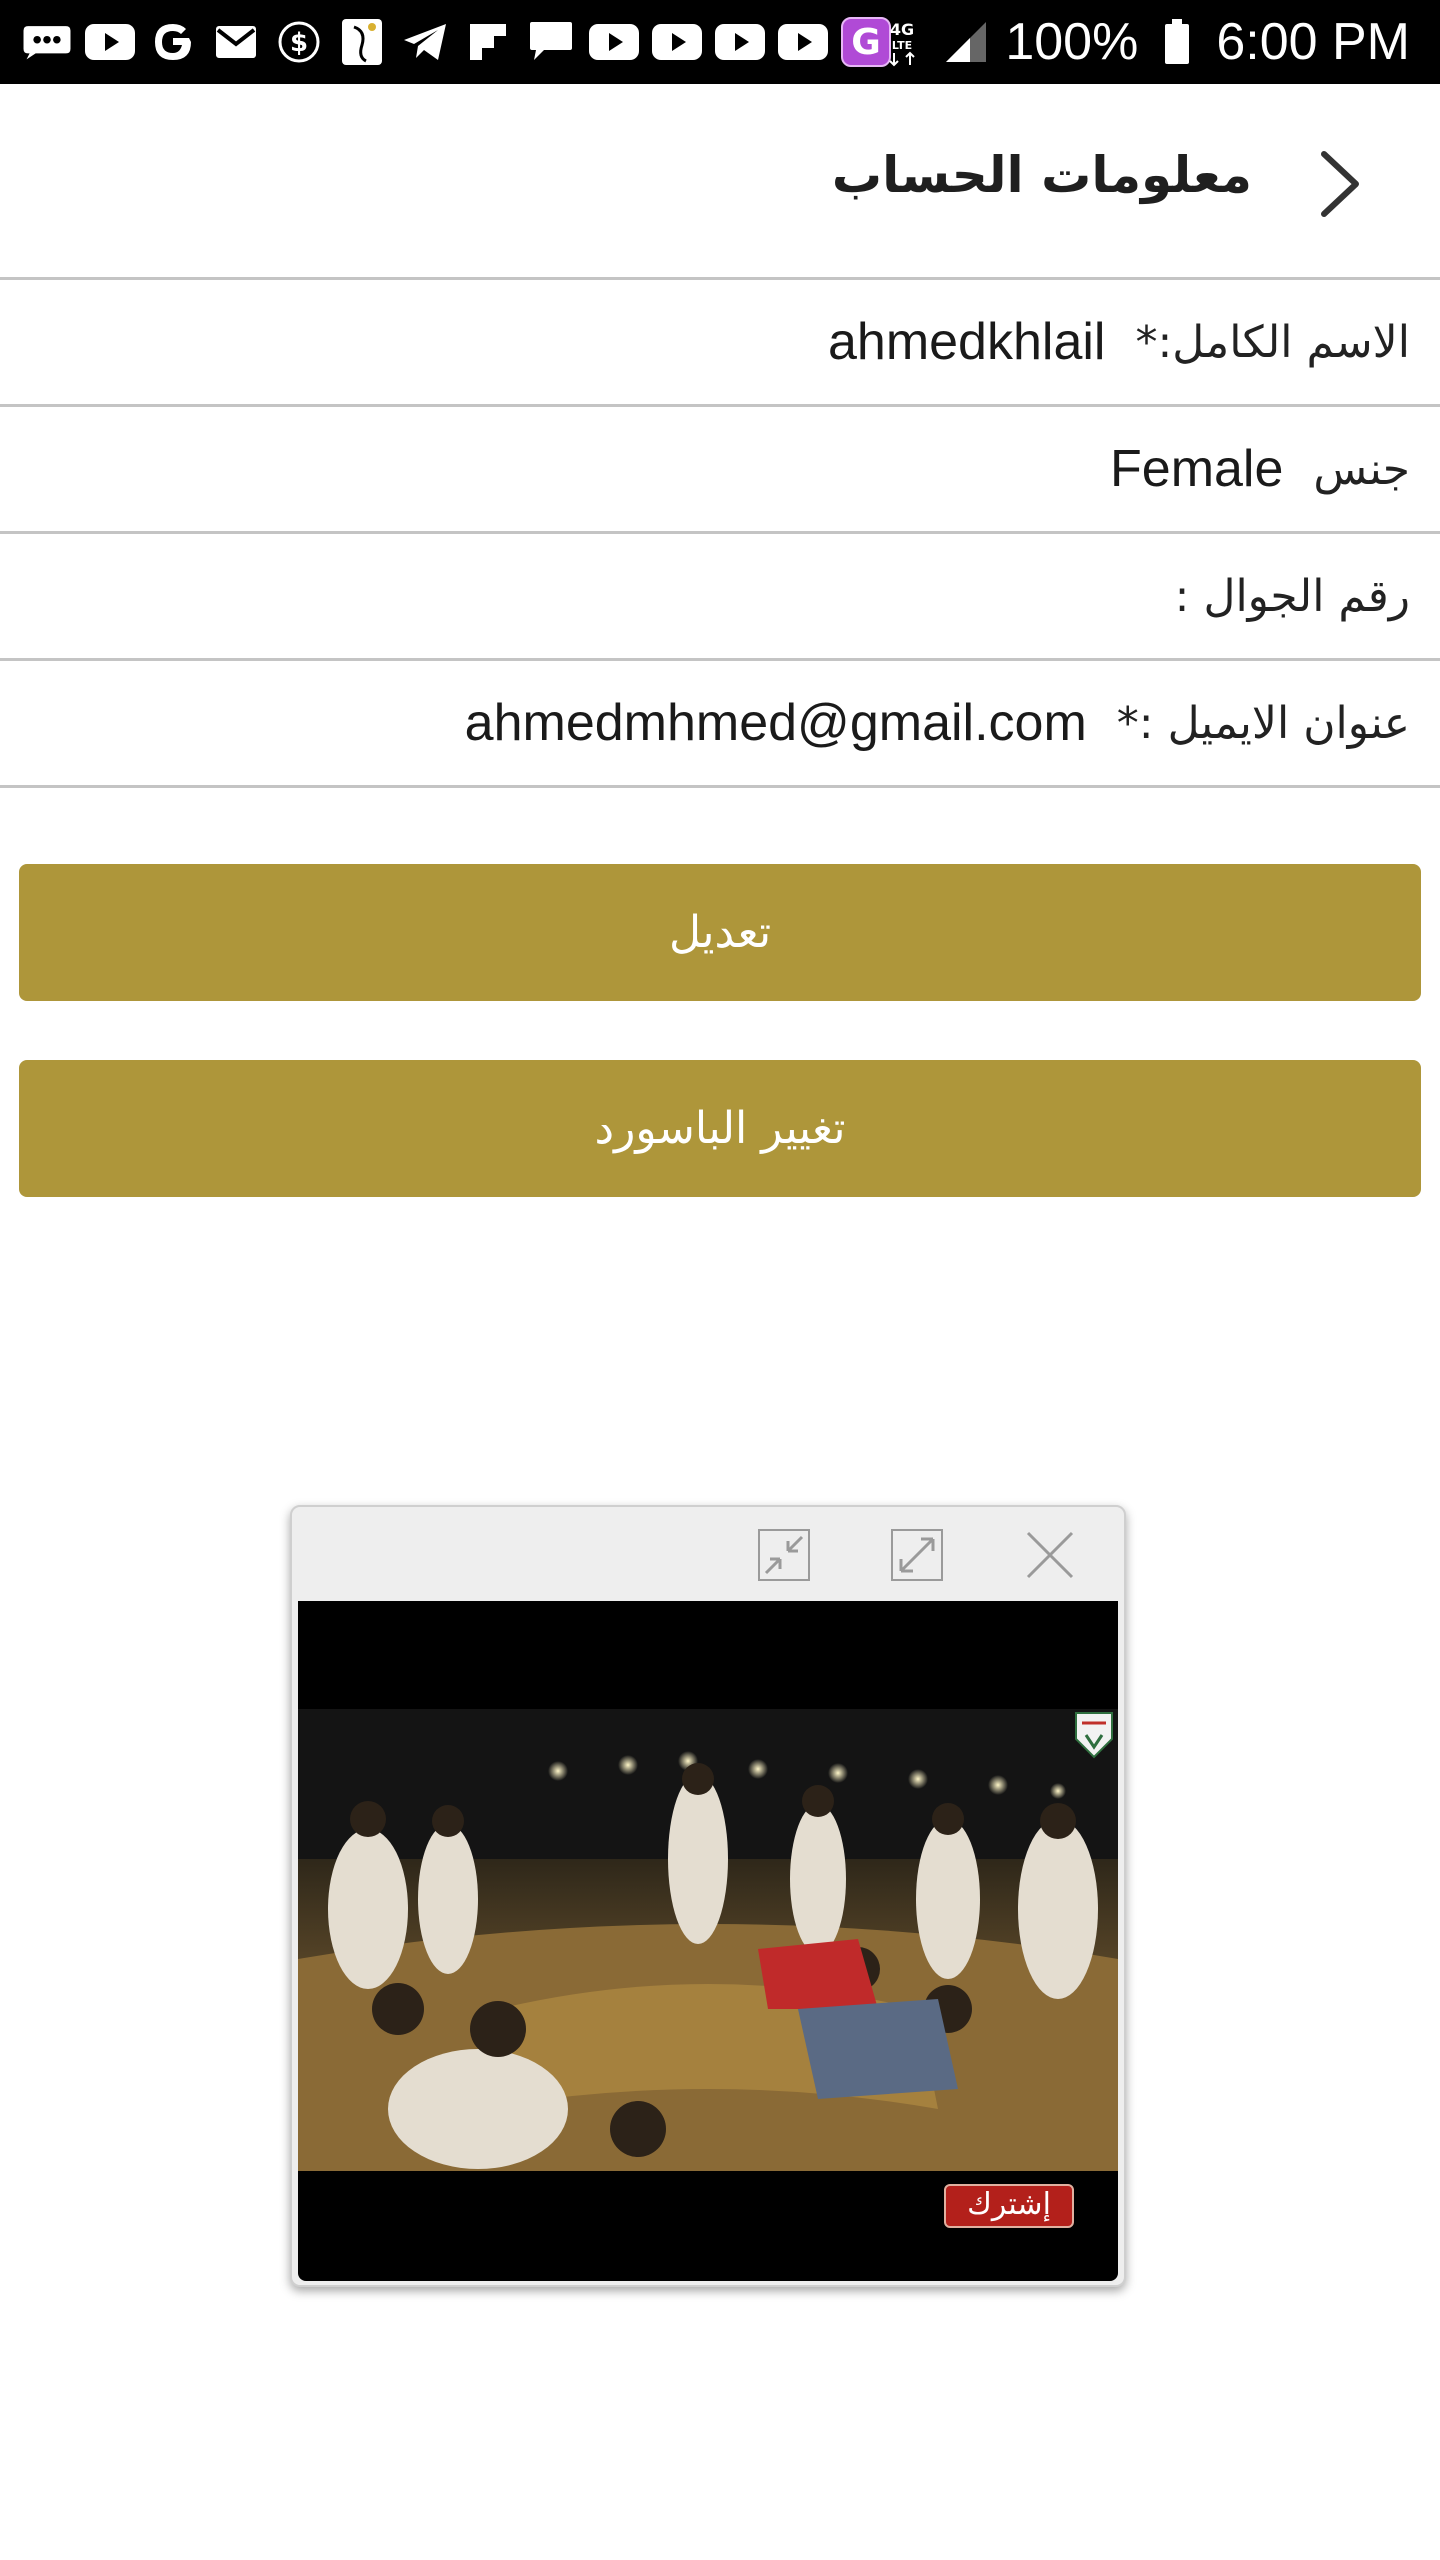  Describe the element at coordinates (1072, 42) in the screenshot. I see `battery-percent: 100%` at that location.